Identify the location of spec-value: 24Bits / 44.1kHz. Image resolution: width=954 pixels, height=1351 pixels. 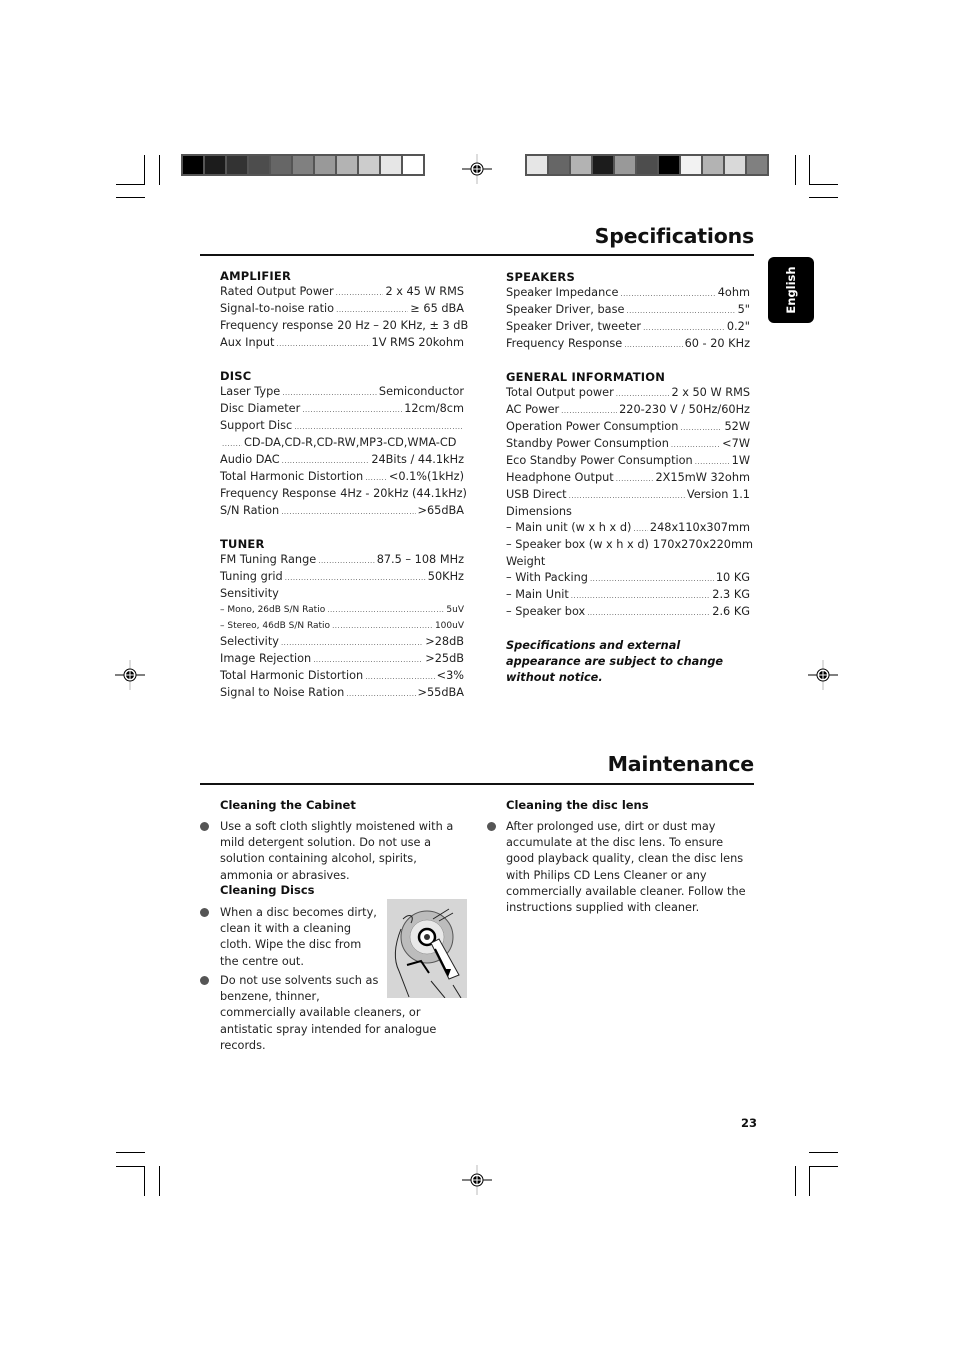
(417, 459).